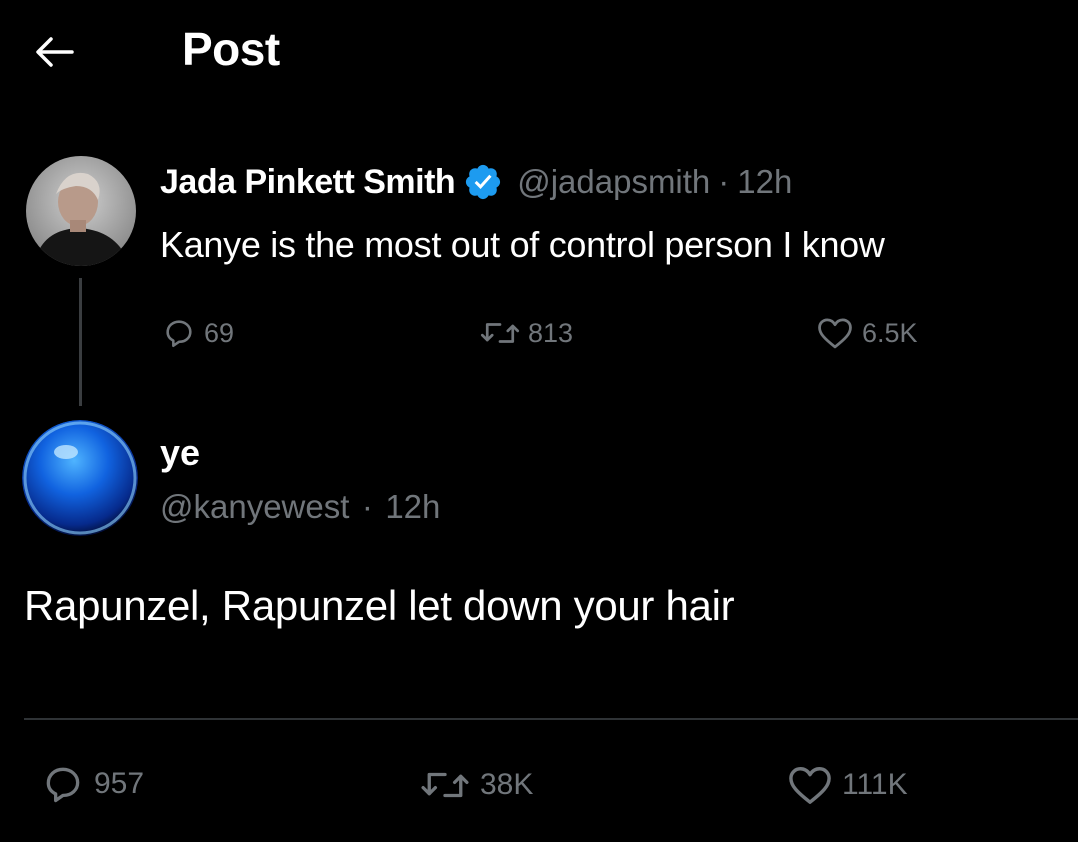 This screenshot has height=842, width=1078. I want to click on avatar-jadapsmith, so click(81, 211).